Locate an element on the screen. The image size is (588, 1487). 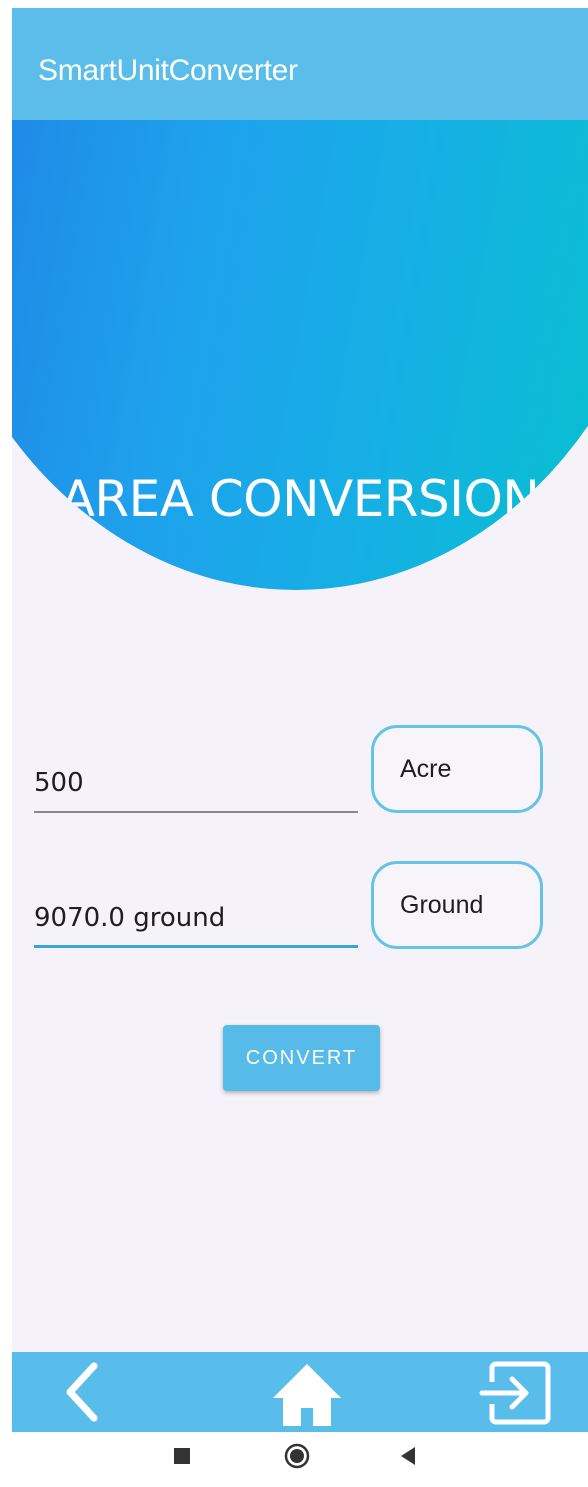
exit-icon is located at coordinates (515, 1393).